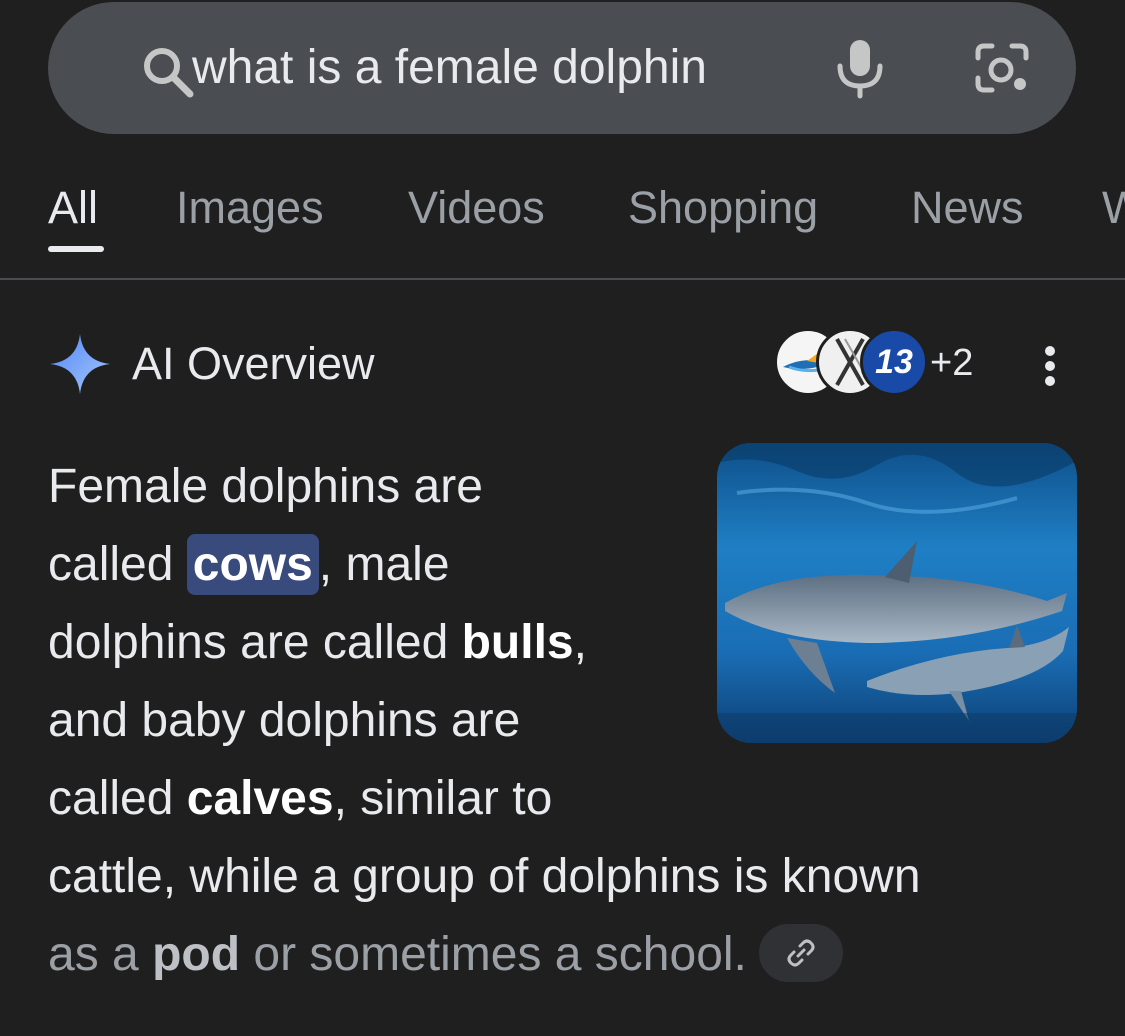  I want to click on more-vert-icon, so click(1050, 366).